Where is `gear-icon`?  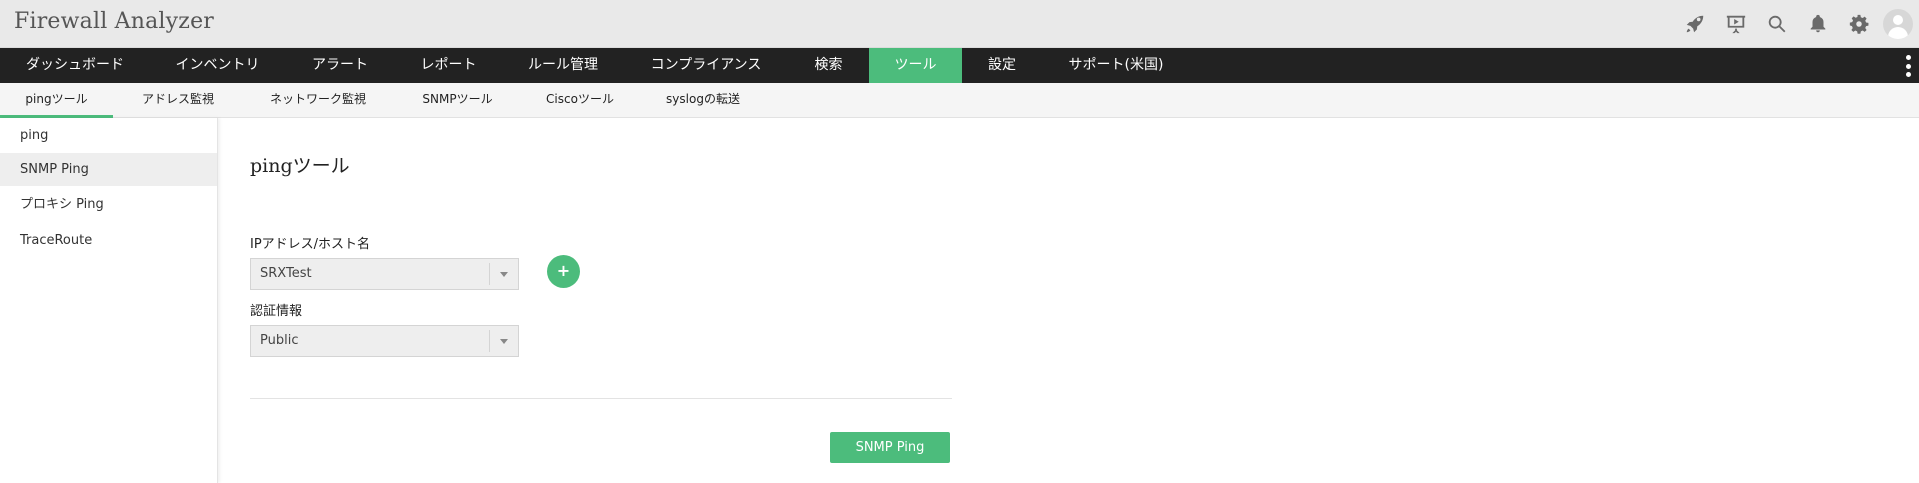
gear-icon is located at coordinates (1858, 24).